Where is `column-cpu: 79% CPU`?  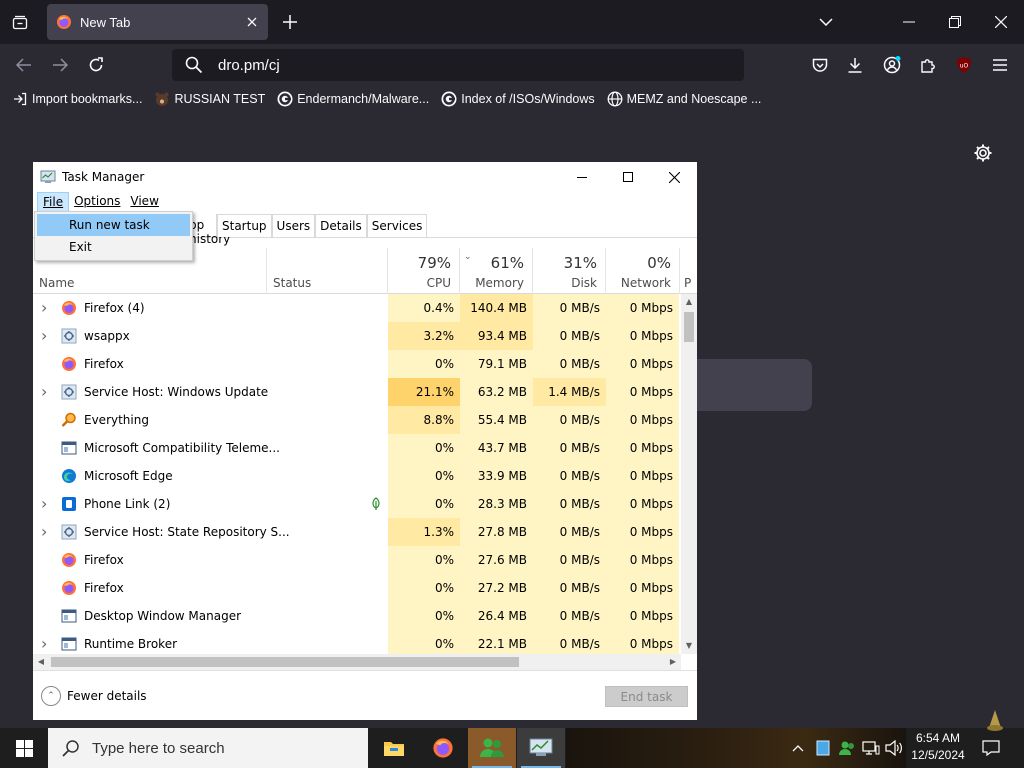 column-cpu: 79% CPU is located at coordinates (424, 271).